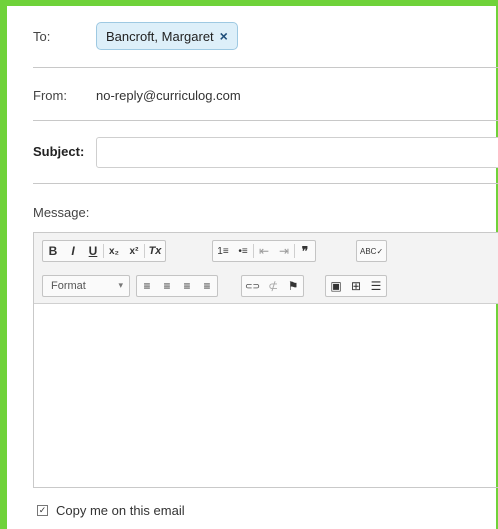  I want to click on link-icon: ⊂⊃, so click(252, 286).